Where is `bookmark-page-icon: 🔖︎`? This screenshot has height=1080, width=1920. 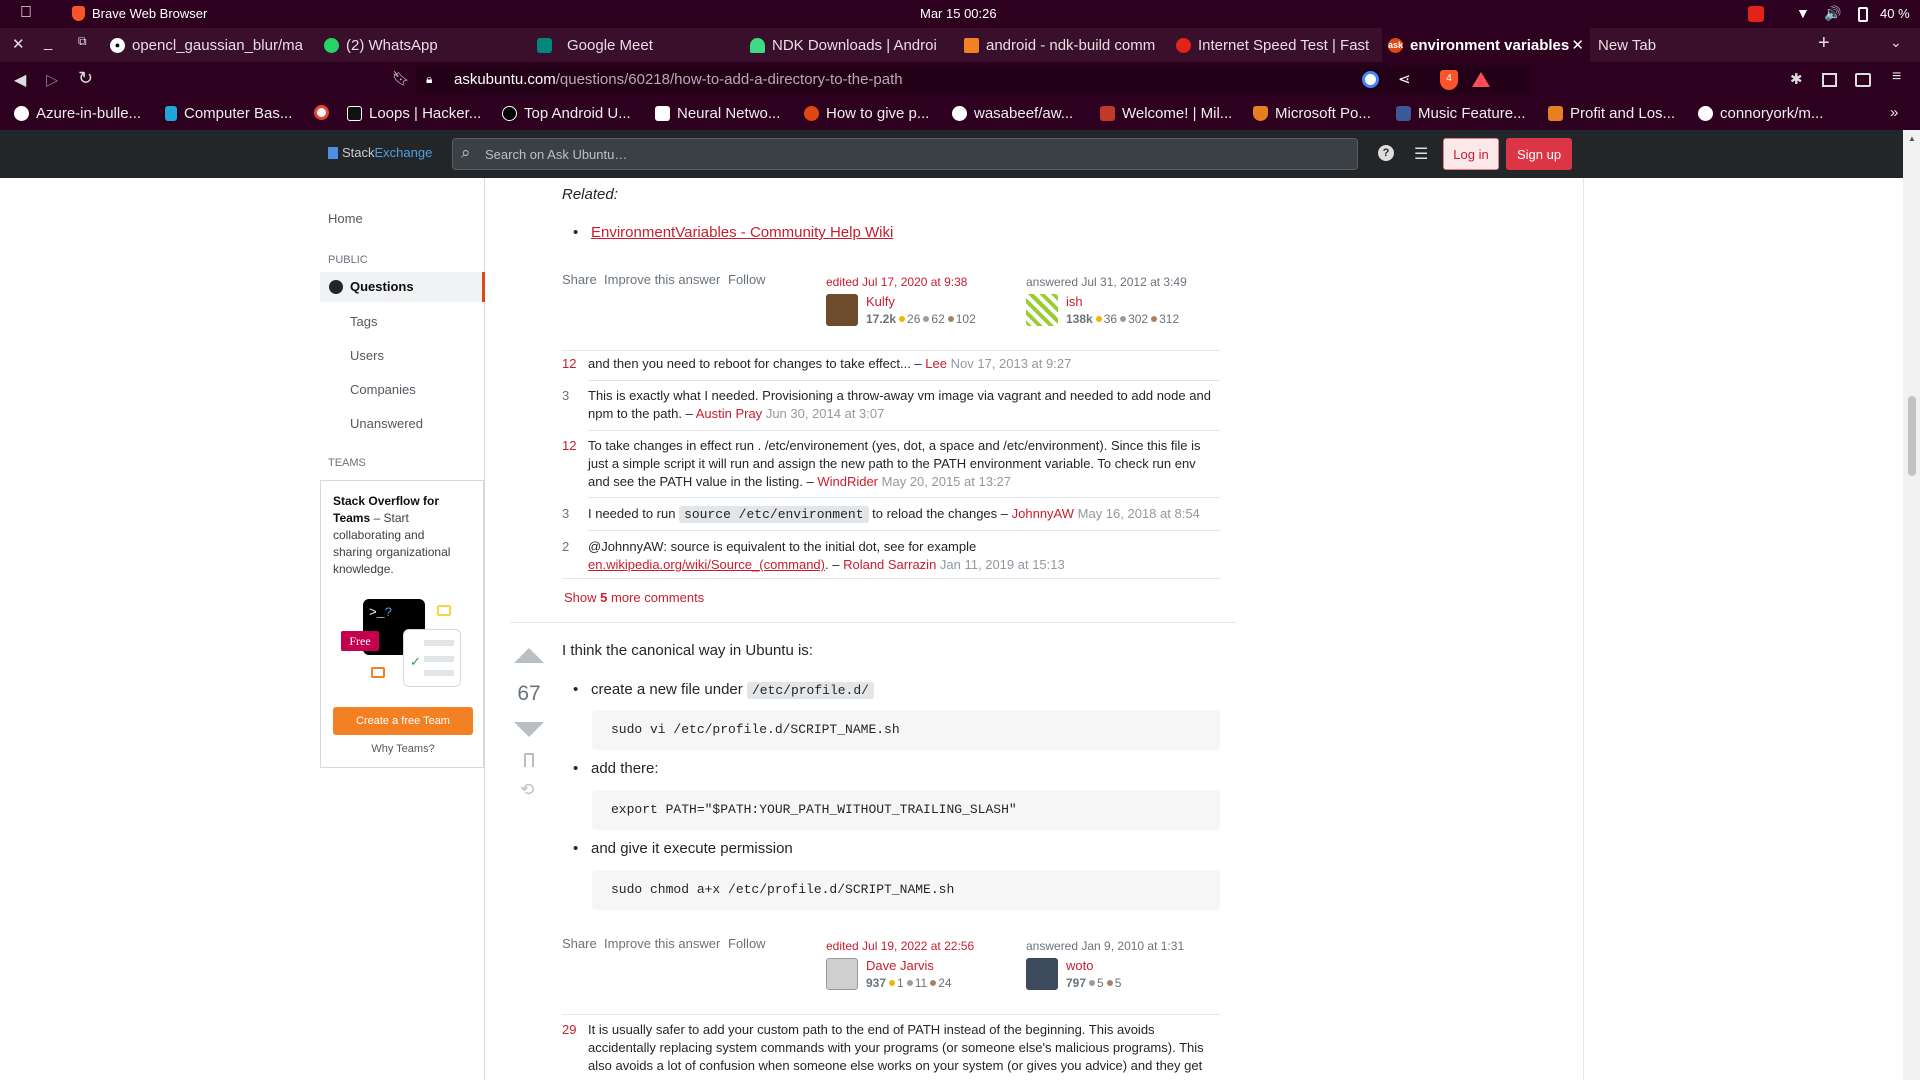
bookmark-page-icon: 🔖︎ is located at coordinates (401, 78).